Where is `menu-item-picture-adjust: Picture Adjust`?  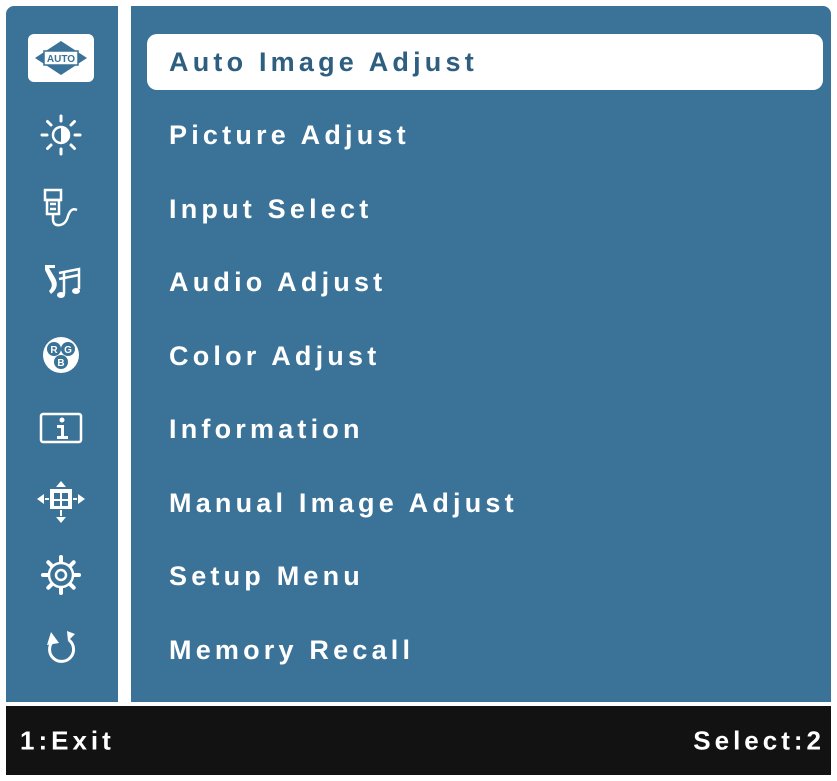
menu-item-picture-adjust: Picture Adjust is located at coordinates (485, 135).